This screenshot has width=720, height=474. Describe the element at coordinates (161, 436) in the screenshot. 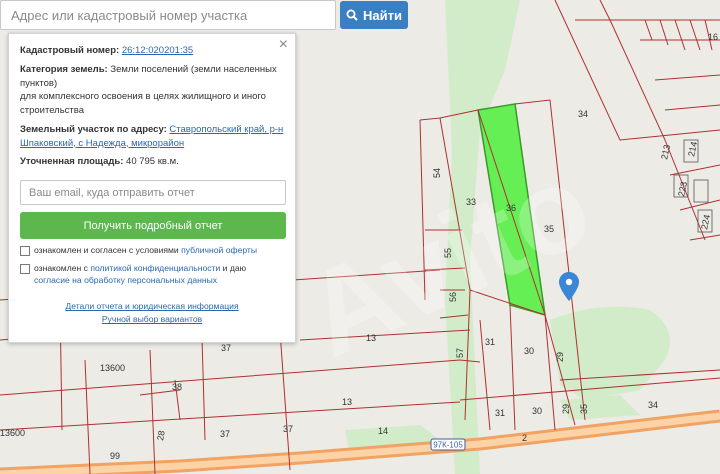

I see `parcel-label: 28` at that location.